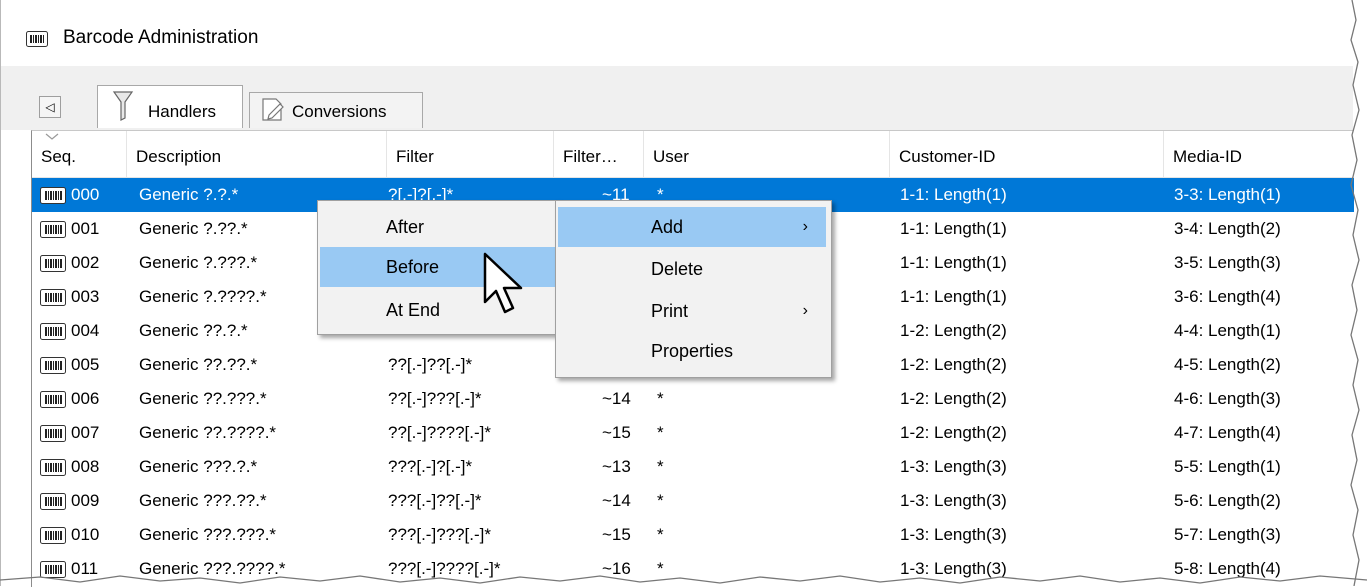 This screenshot has height=587, width=1367. What do you see at coordinates (677, 269) in the screenshot?
I see `menu-item-label: Delete` at bounding box center [677, 269].